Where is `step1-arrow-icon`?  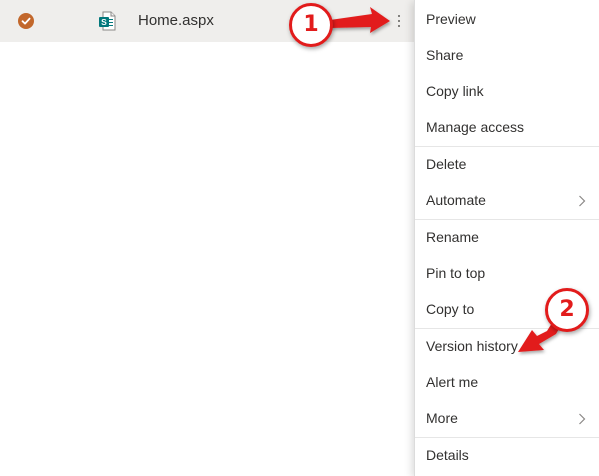
step1-arrow-icon is located at coordinates (360, 20).